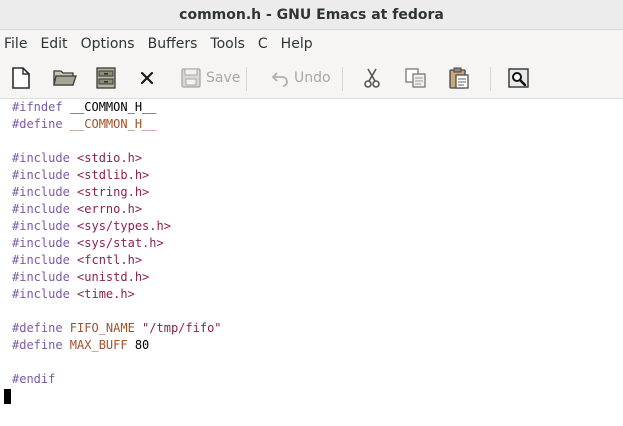 This screenshot has width=623, height=426. I want to click on code-line: #include <stdlib.h>, so click(81, 175).